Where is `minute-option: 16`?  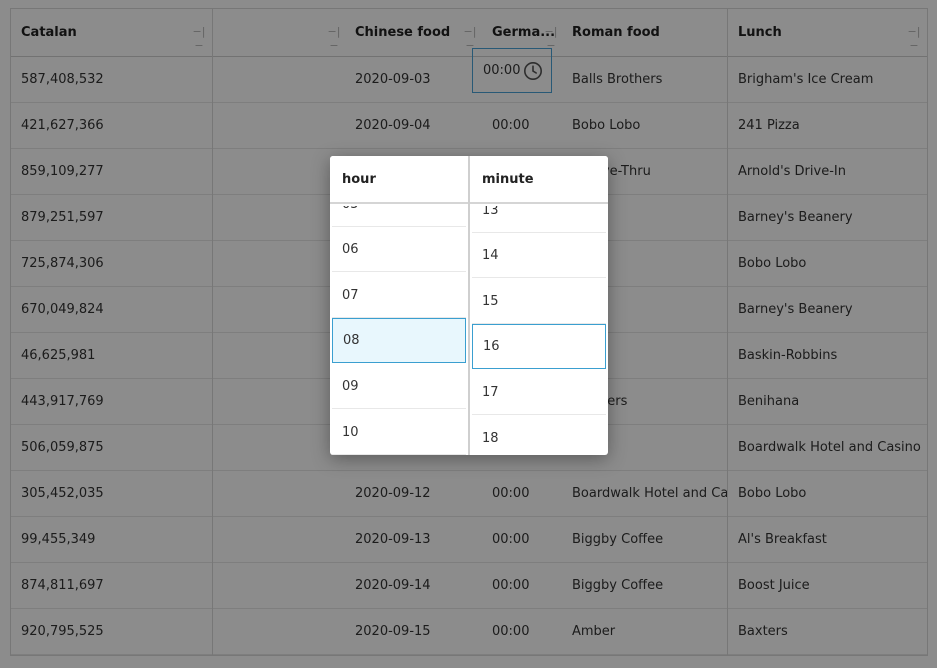
minute-option: 16 is located at coordinates (539, 346).